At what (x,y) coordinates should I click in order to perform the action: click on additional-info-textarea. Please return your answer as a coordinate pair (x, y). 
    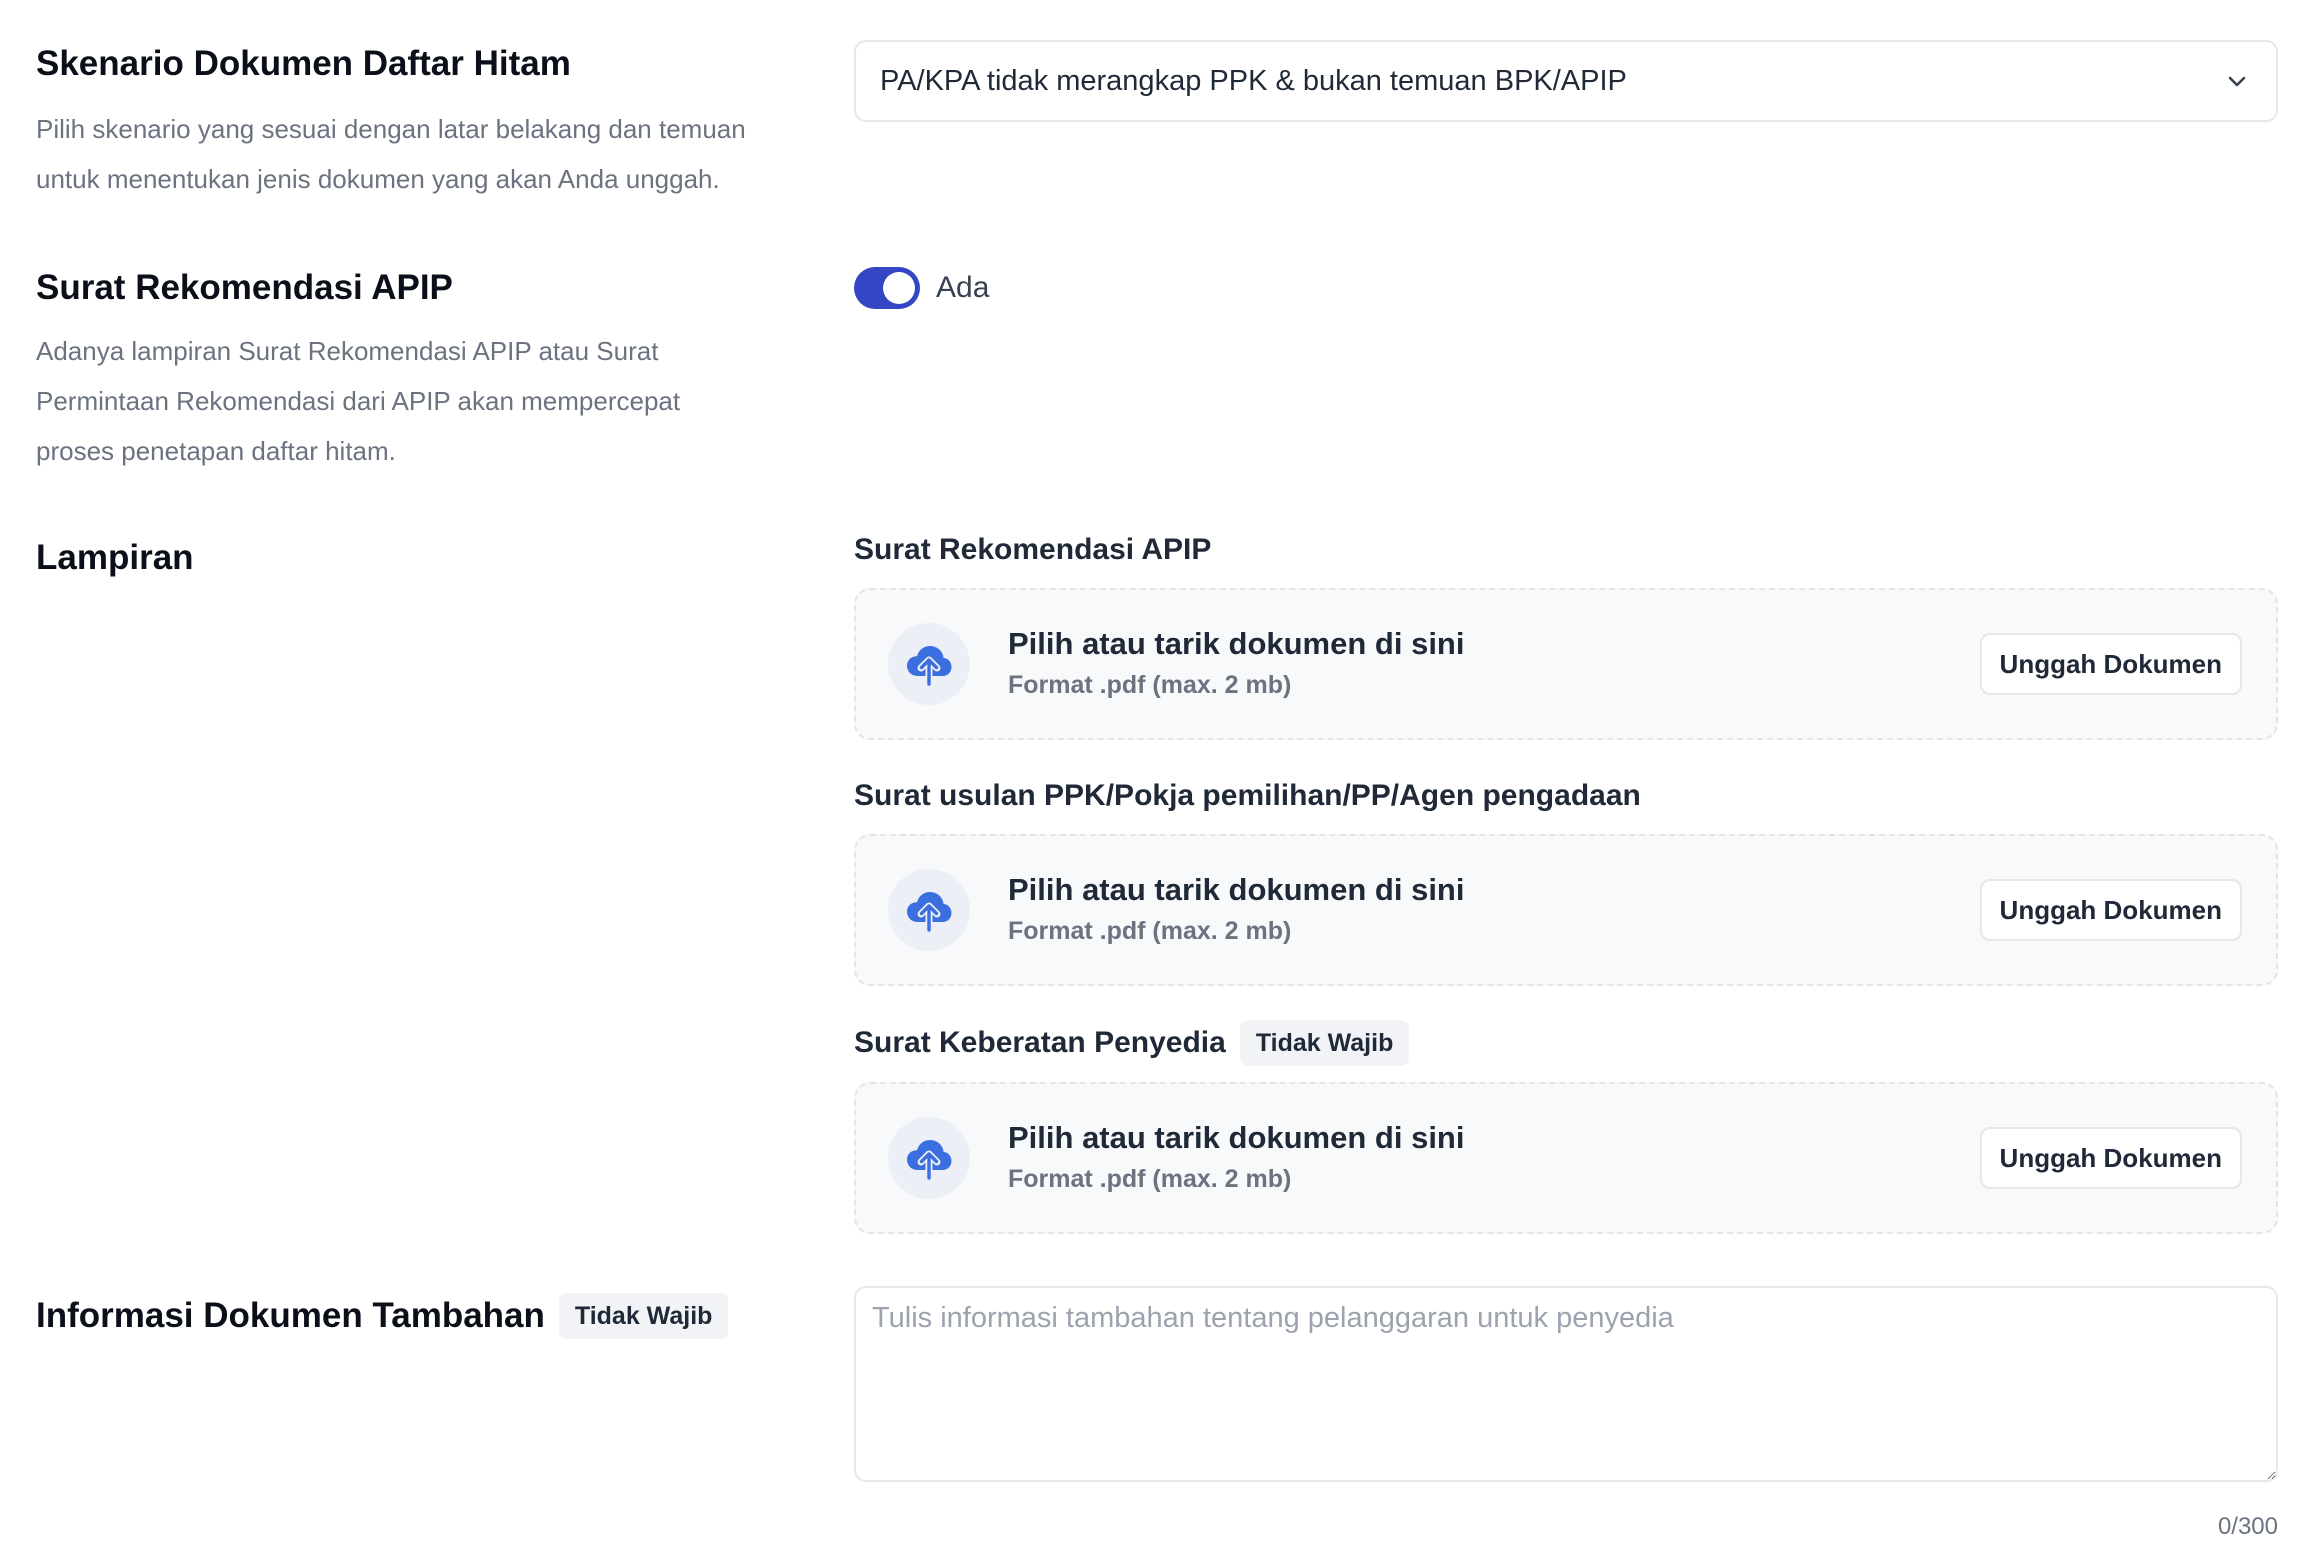
    Looking at the image, I should click on (1566, 1384).